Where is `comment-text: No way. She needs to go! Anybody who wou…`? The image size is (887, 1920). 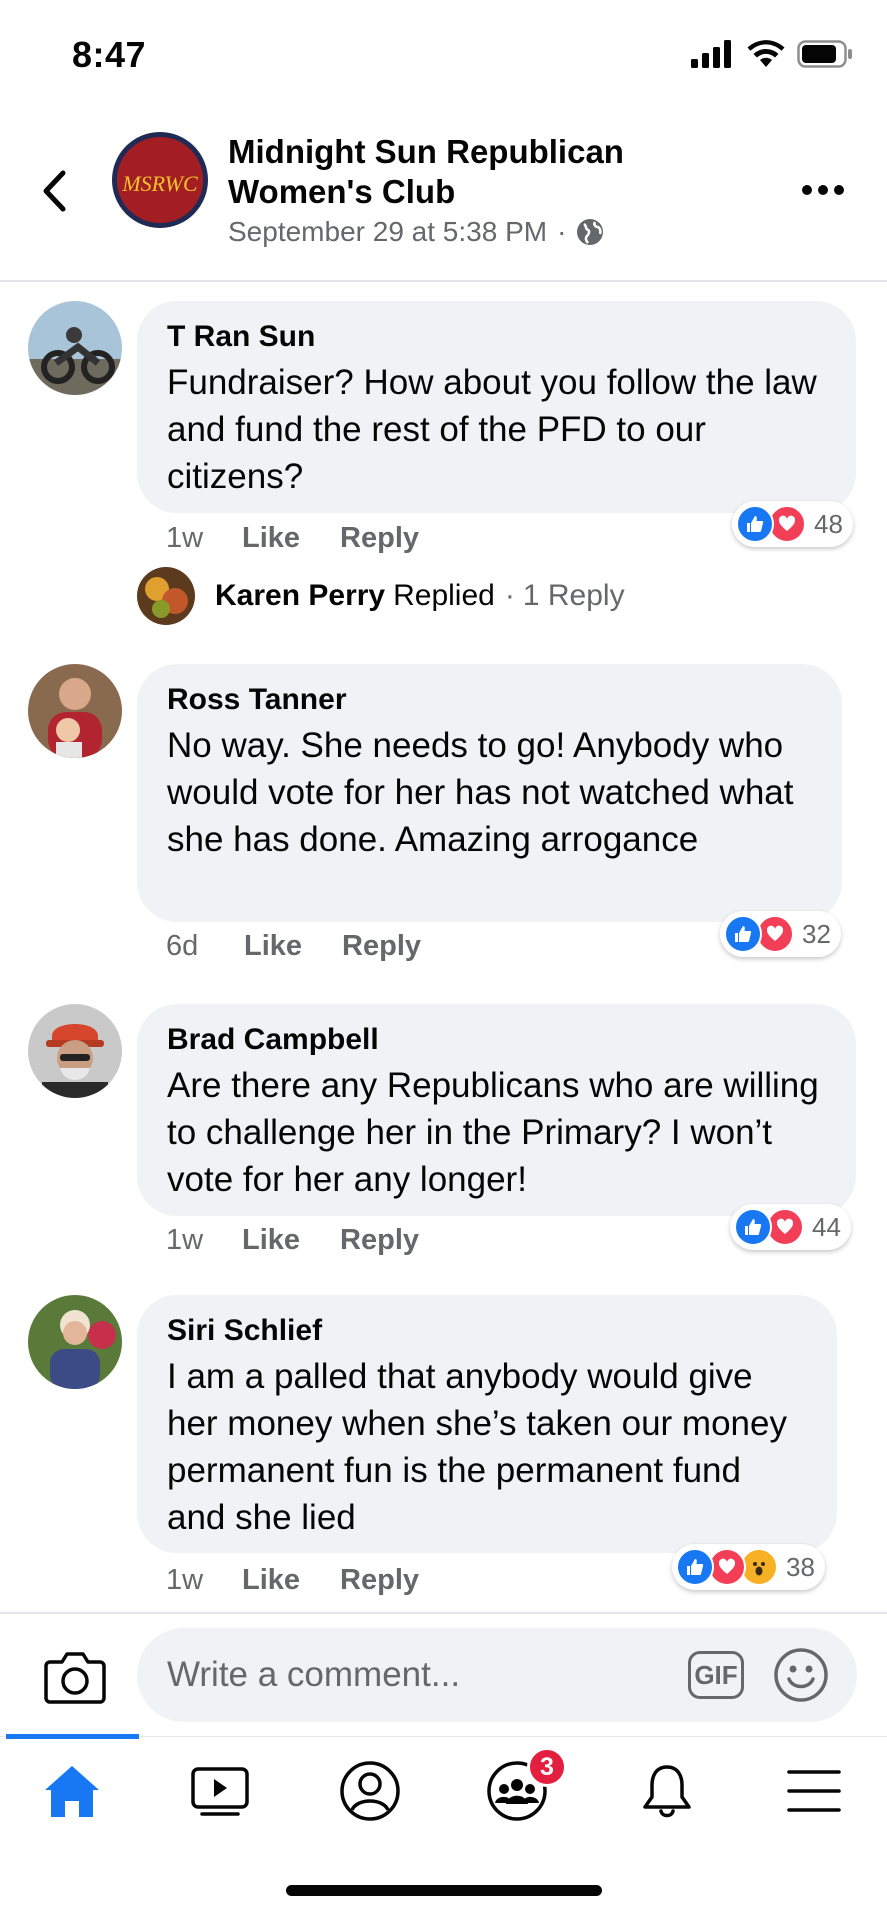
comment-text: No way. She needs to go! Anybody who wou… is located at coordinates (480, 792).